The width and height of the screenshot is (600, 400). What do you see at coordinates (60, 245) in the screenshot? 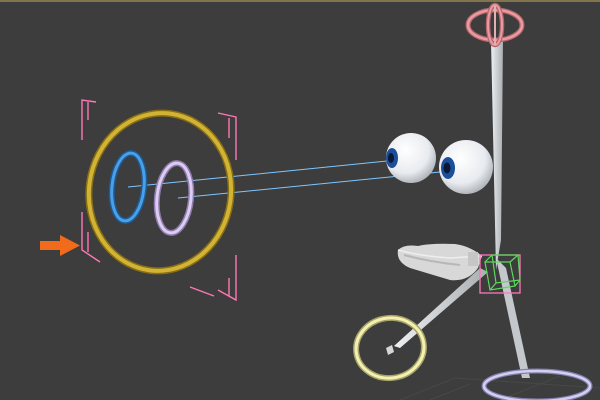
I see `orange-arrow-icon` at bounding box center [60, 245].